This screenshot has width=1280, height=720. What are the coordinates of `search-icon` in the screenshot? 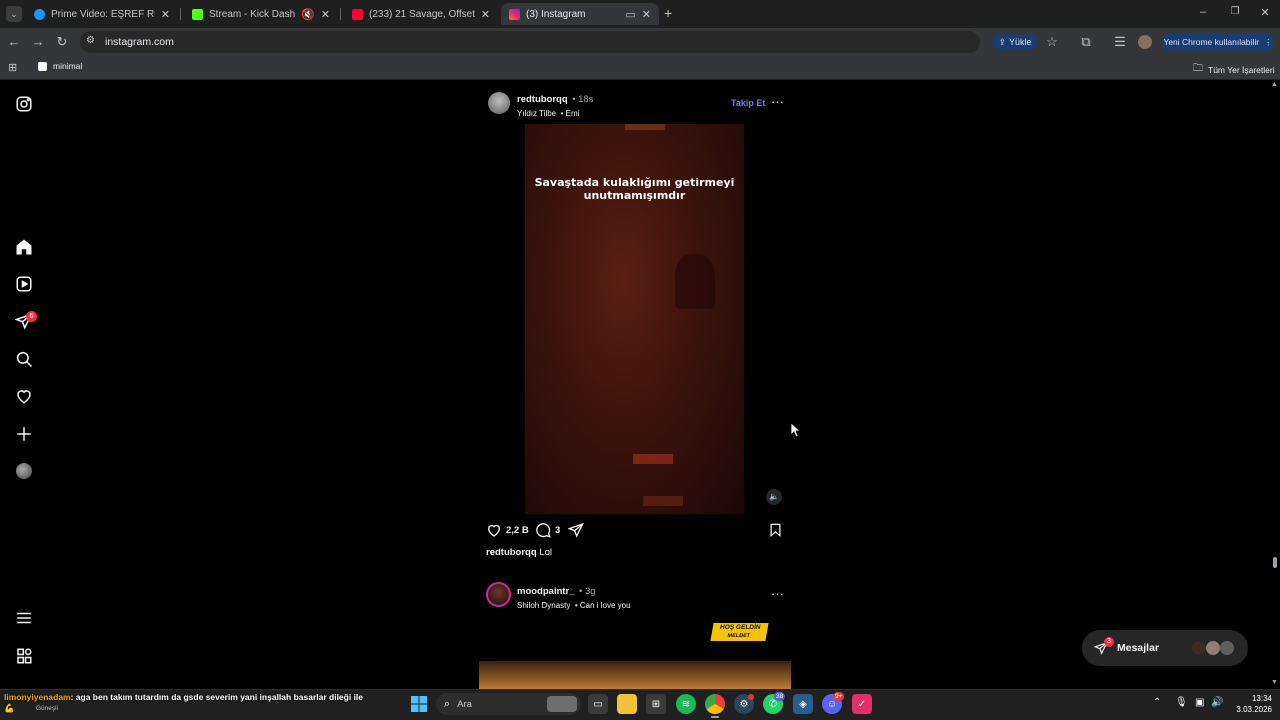 It's located at (24, 359).